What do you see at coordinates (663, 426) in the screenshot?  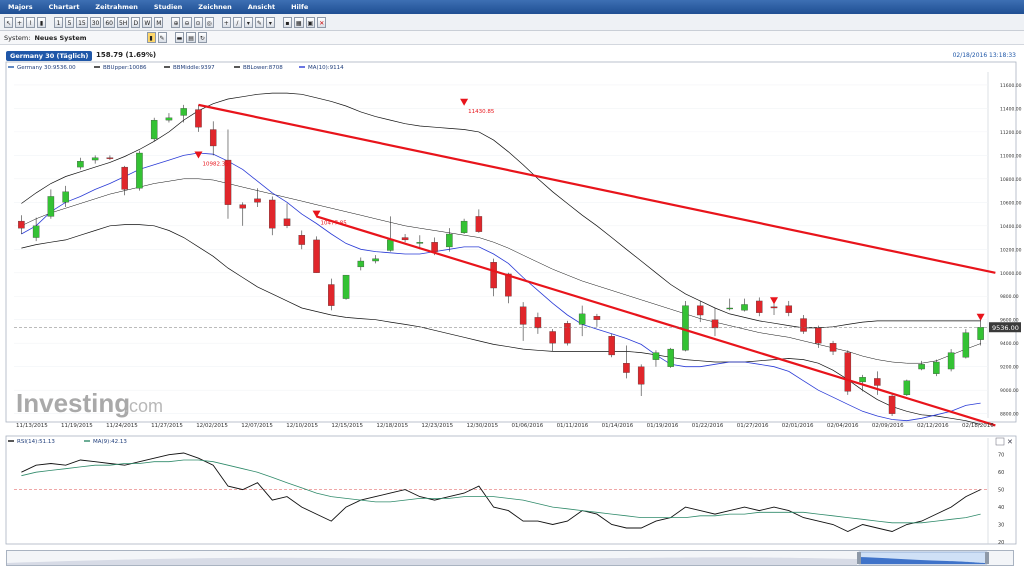 I see `x-tick-label: 01/19/2016` at bounding box center [663, 426].